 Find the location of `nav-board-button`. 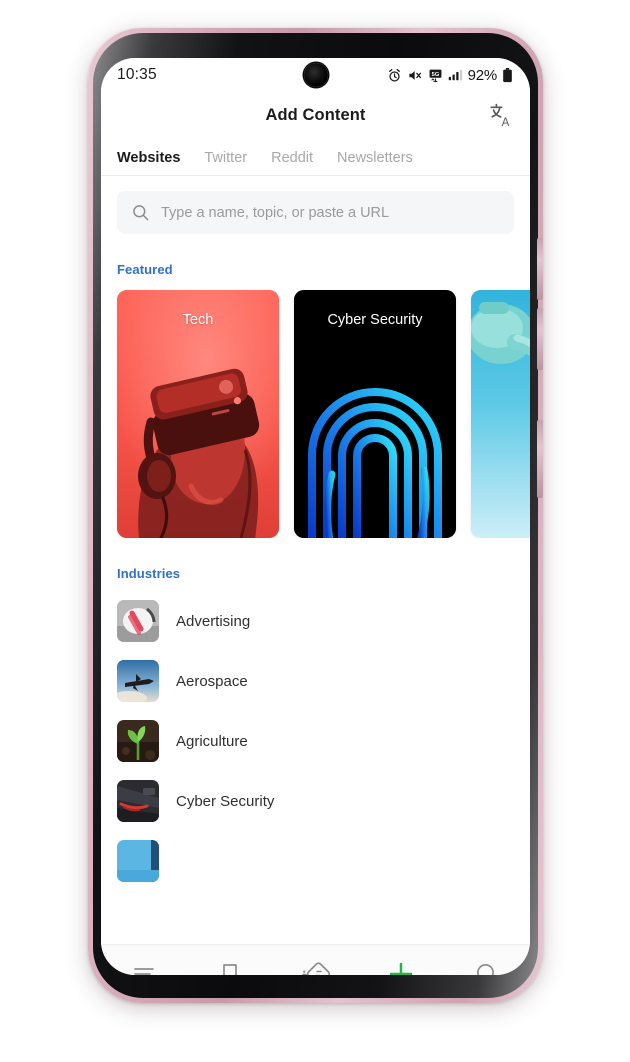

nav-board-button is located at coordinates (315, 964).